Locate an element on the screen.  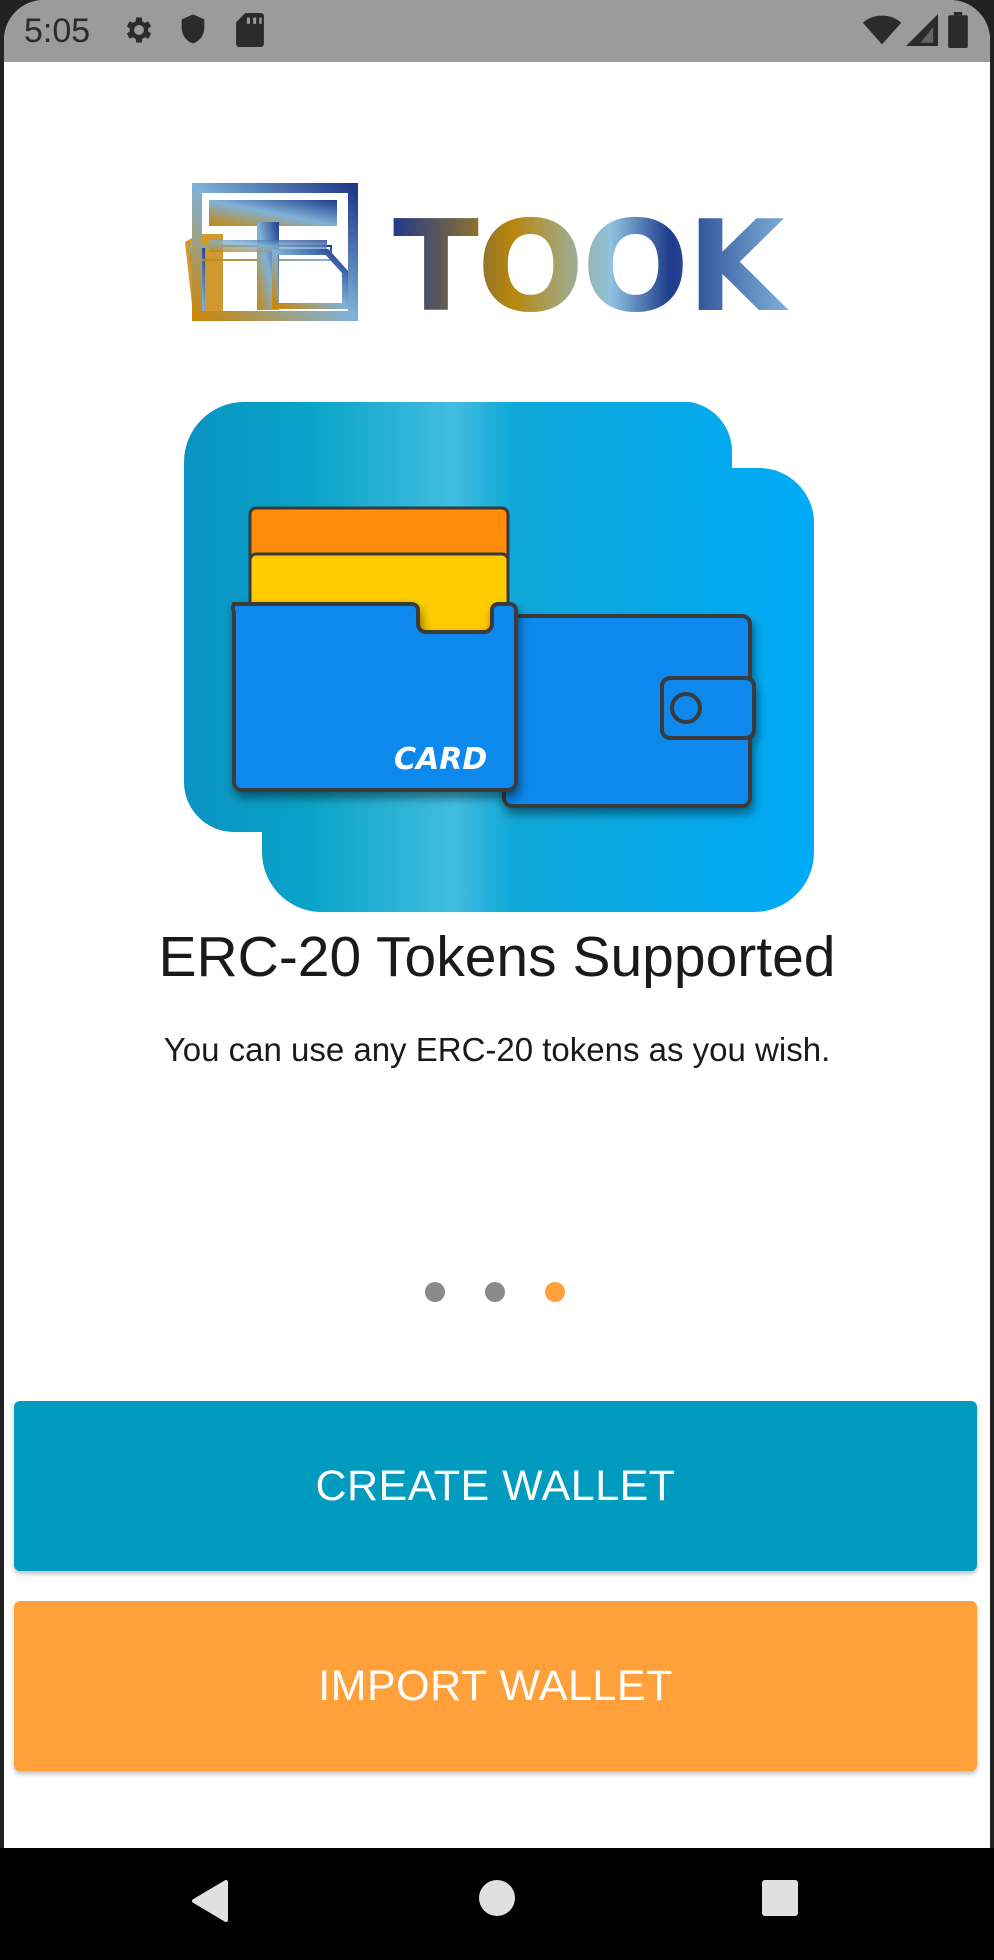
navigation-bar is located at coordinates (497, 1904).